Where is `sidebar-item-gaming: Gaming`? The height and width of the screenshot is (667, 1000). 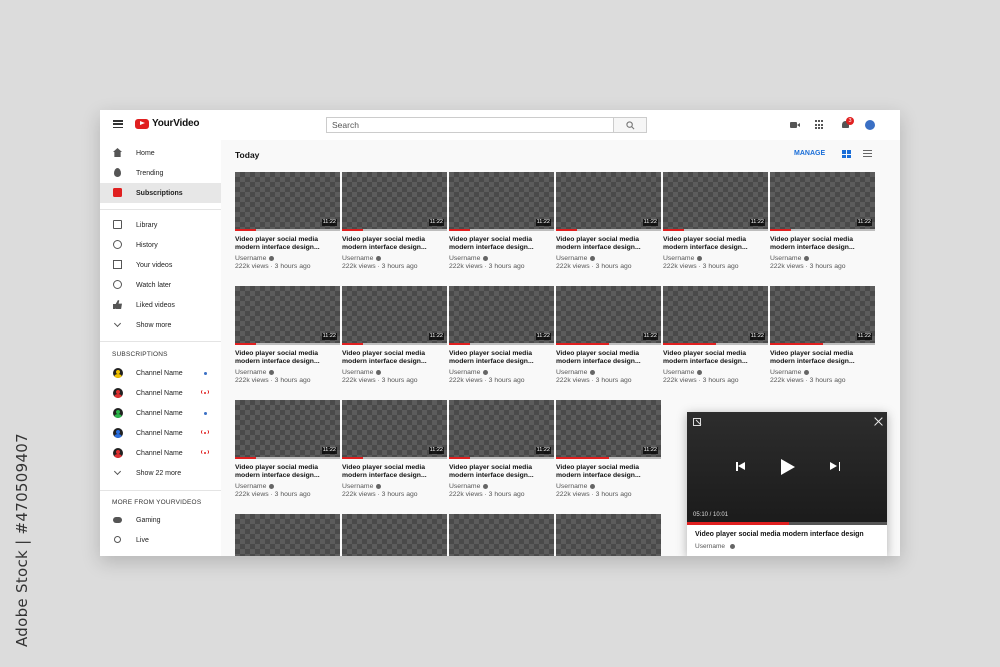 sidebar-item-gaming: Gaming is located at coordinates (160, 520).